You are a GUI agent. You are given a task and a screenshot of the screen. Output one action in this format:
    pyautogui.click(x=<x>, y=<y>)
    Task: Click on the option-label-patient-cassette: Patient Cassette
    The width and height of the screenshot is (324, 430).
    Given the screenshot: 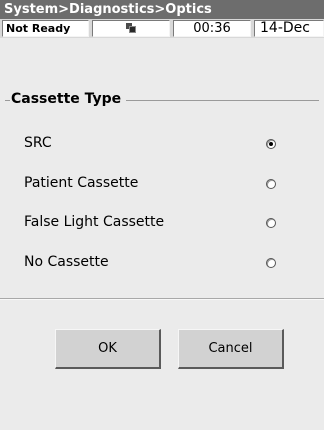 What is the action you would take?
    pyautogui.click(x=81, y=183)
    